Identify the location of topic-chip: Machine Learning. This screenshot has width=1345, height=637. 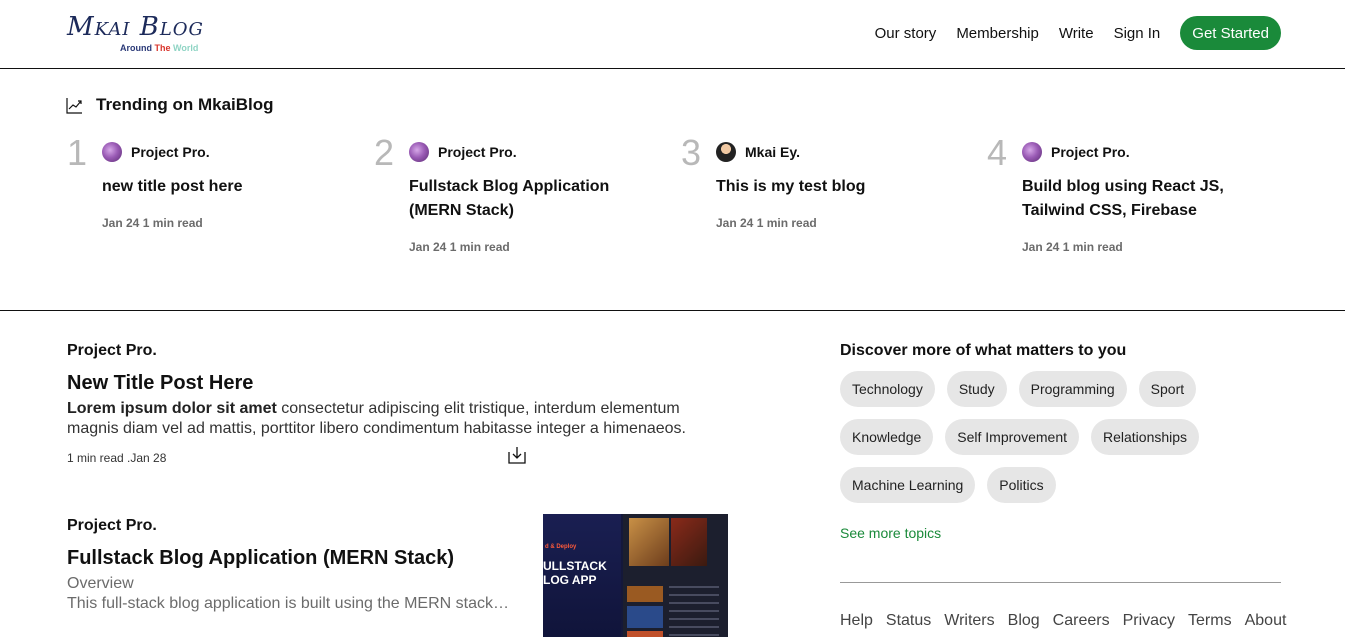
(908, 485).